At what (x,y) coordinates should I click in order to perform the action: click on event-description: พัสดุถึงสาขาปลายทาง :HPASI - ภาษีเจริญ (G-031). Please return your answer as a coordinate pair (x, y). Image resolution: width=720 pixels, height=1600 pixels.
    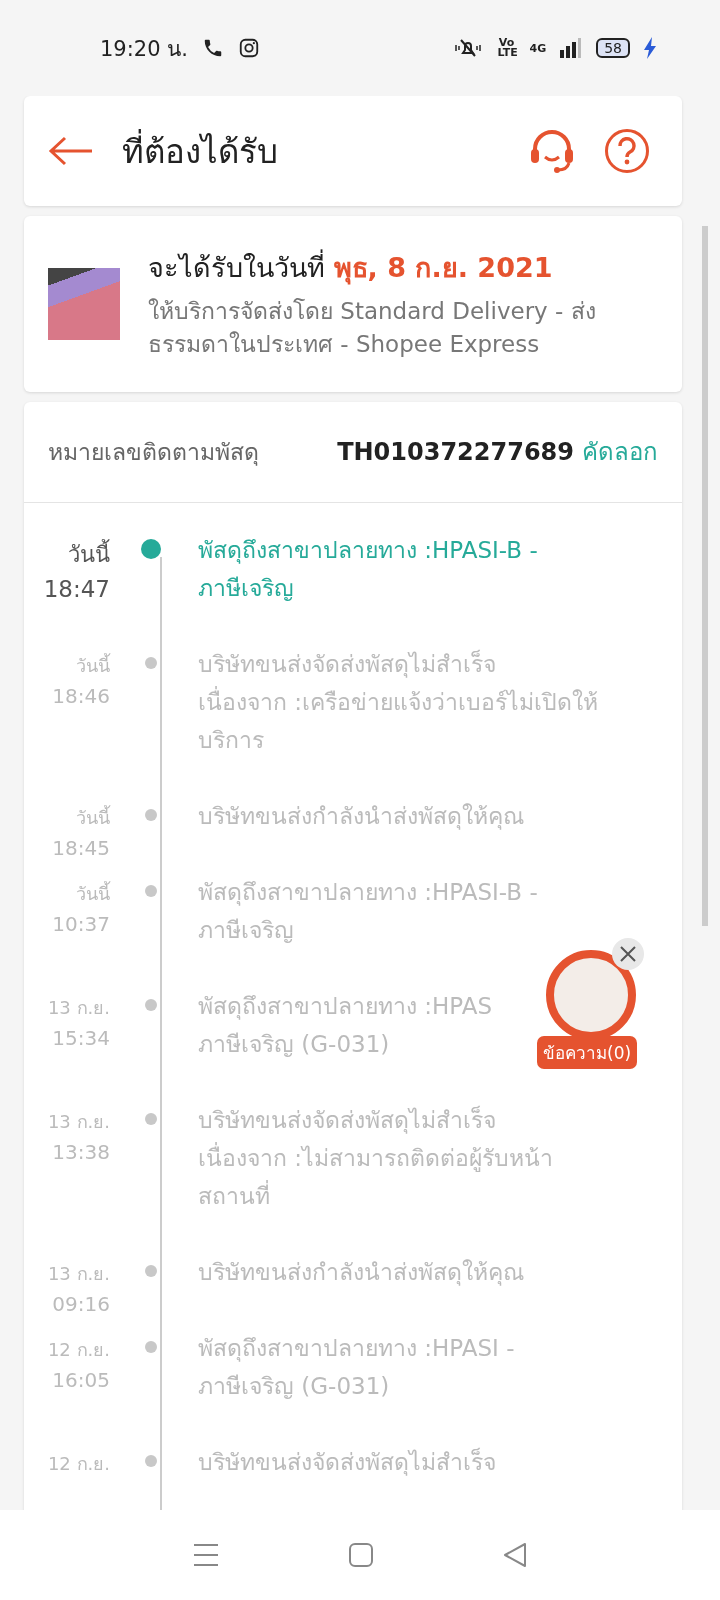
    Looking at the image, I should click on (356, 1367).